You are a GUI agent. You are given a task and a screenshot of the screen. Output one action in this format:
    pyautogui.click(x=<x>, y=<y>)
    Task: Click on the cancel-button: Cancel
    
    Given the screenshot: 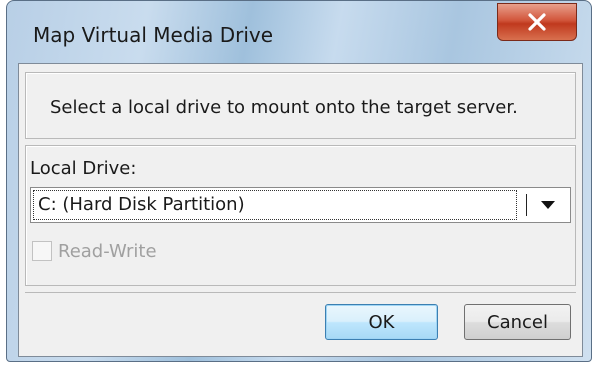 What is the action you would take?
    pyautogui.click(x=517, y=322)
    